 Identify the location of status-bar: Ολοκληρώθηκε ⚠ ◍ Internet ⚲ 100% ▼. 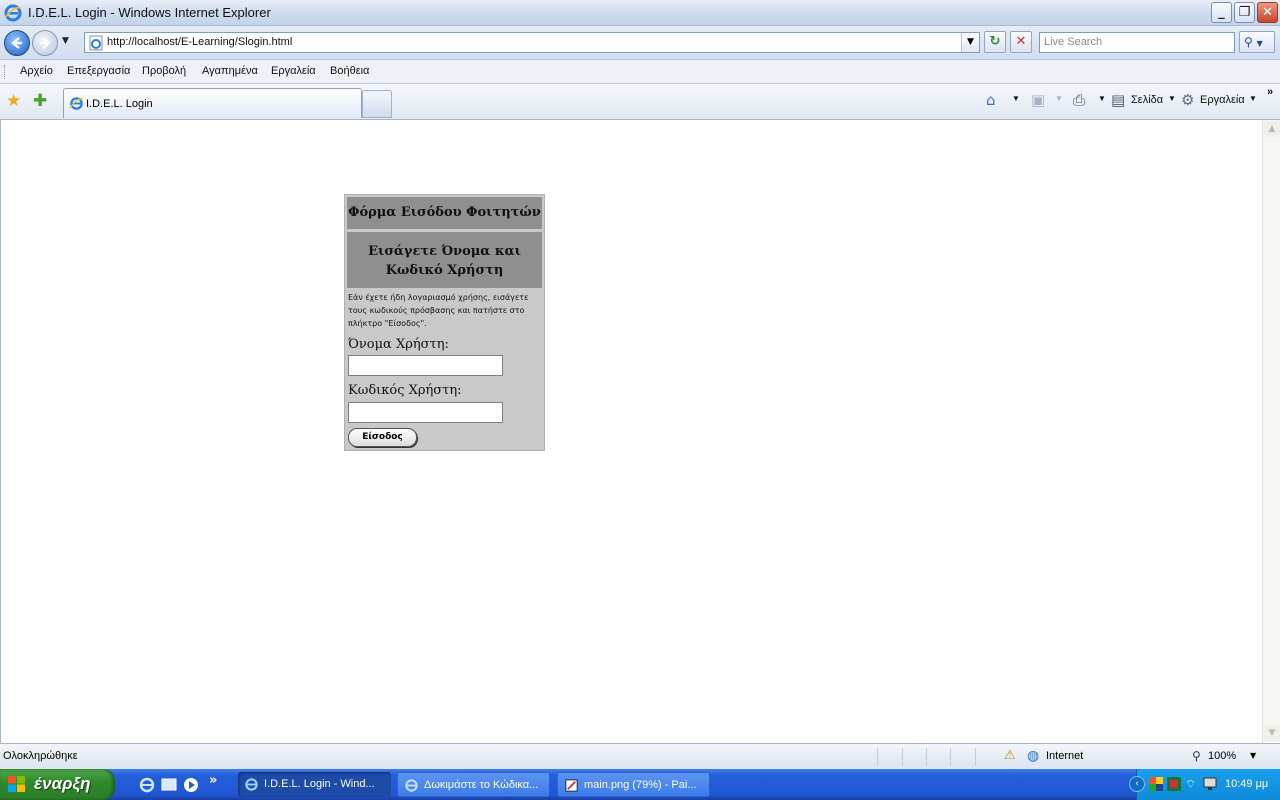
(640, 756).